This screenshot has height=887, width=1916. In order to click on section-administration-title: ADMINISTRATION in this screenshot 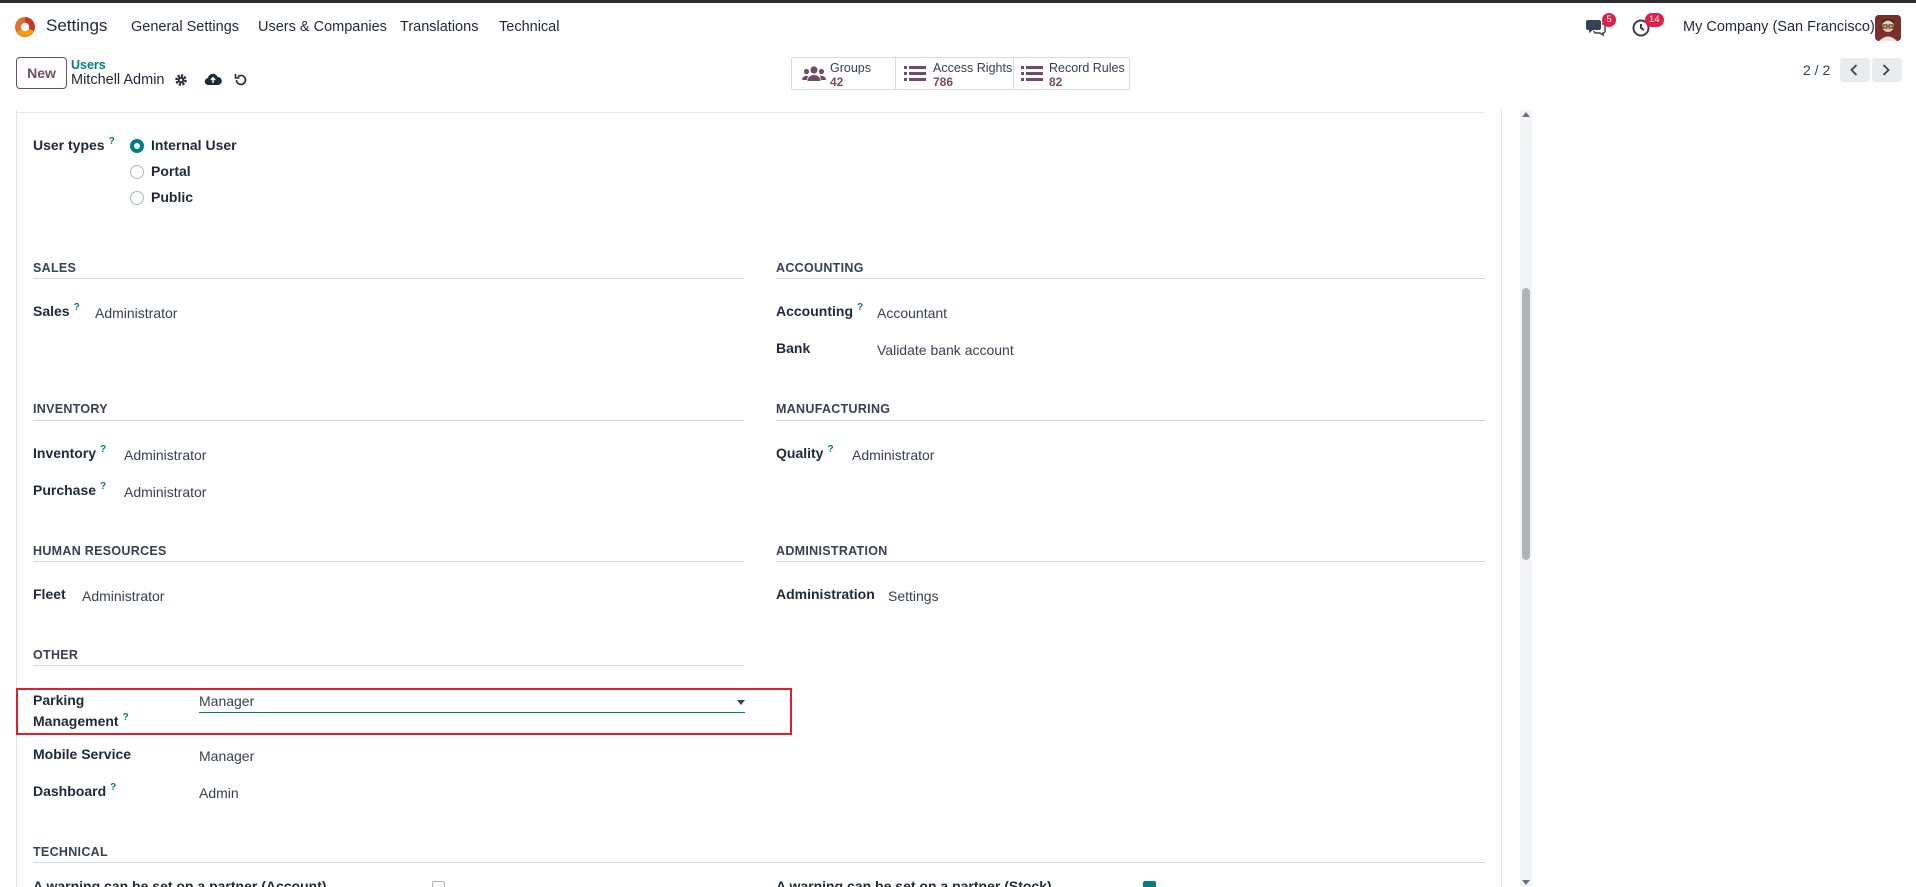, I will do `click(832, 551)`.